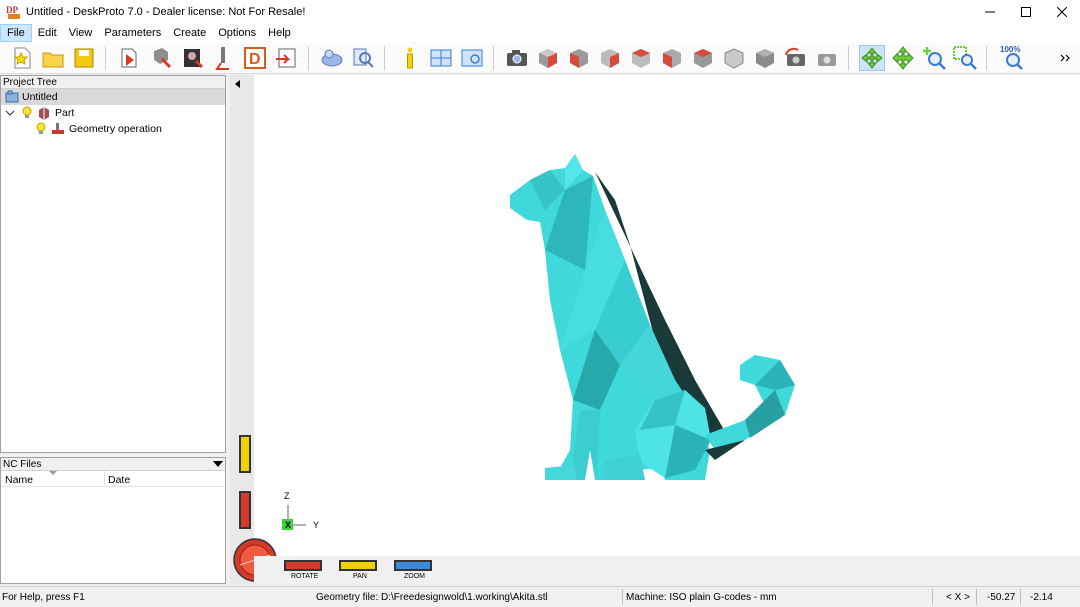 Image resolution: width=1080 pixels, height=607 pixels. I want to click on layout-views-button, so click(441, 58).